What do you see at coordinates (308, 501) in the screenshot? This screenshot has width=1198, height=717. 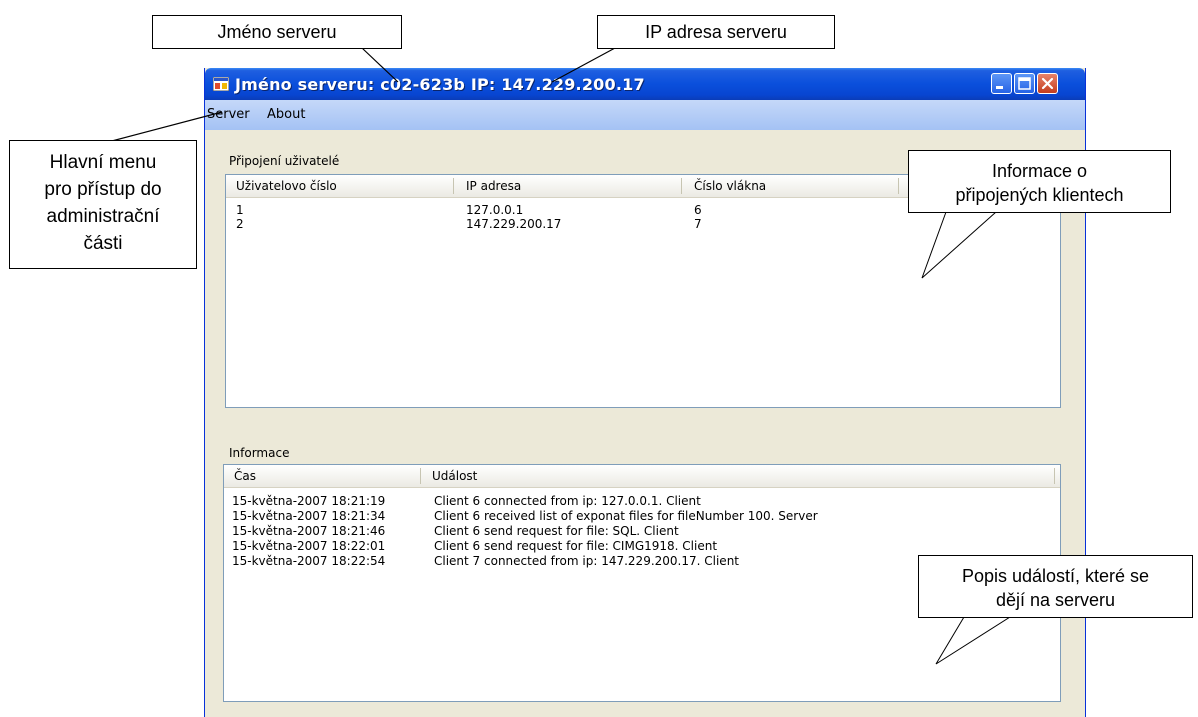 I see `list-item: 15-května-2007 18:21:19` at bounding box center [308, 501].